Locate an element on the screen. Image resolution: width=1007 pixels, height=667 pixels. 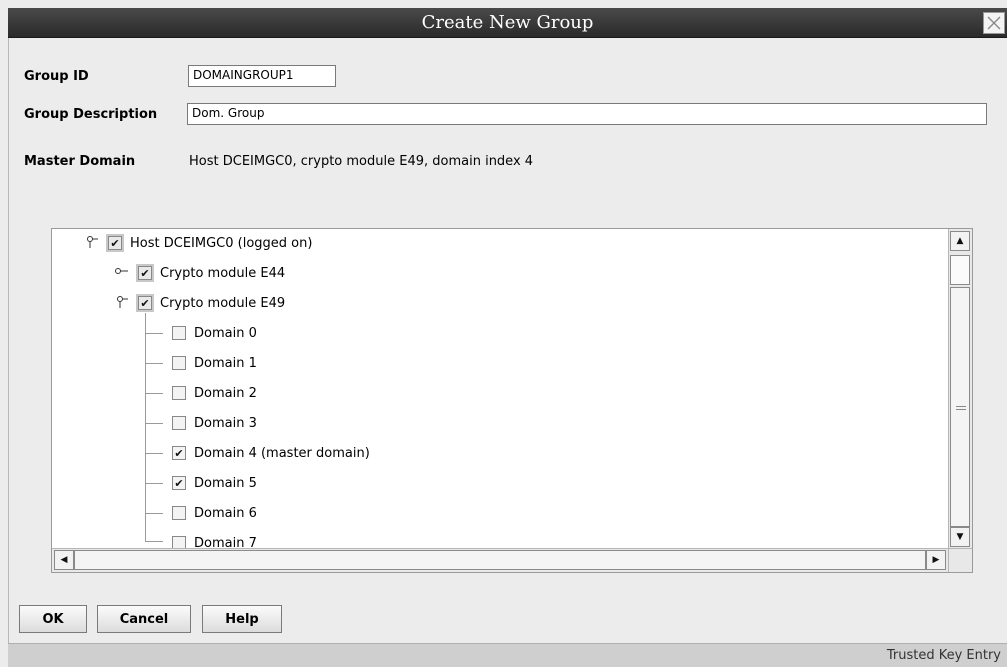
status-text: Trusted Key Entry is located at coordinates (943, 655).